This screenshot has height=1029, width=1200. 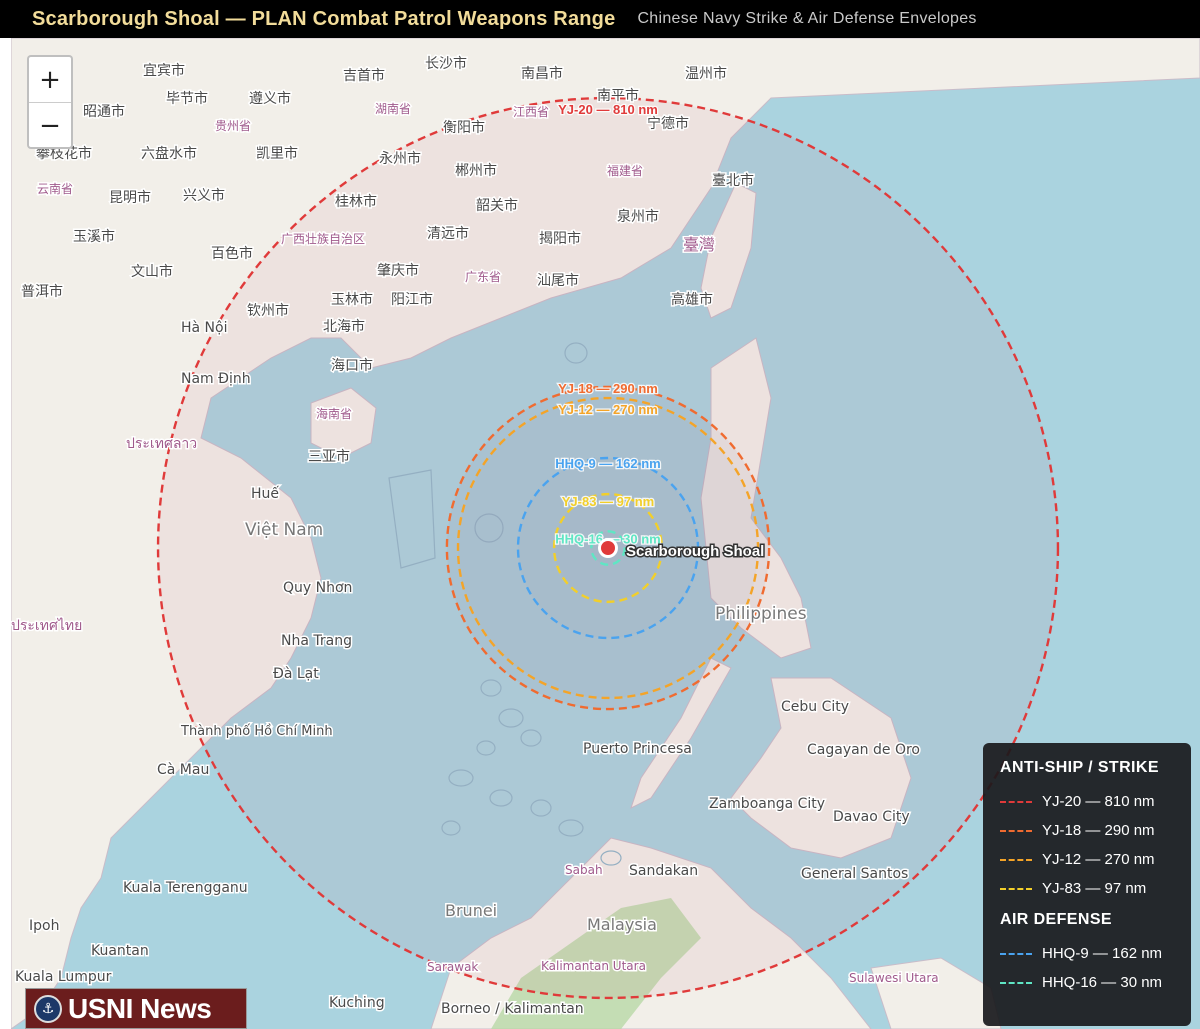 I want to click on target-marker-icon, so click(x=608, y=548).